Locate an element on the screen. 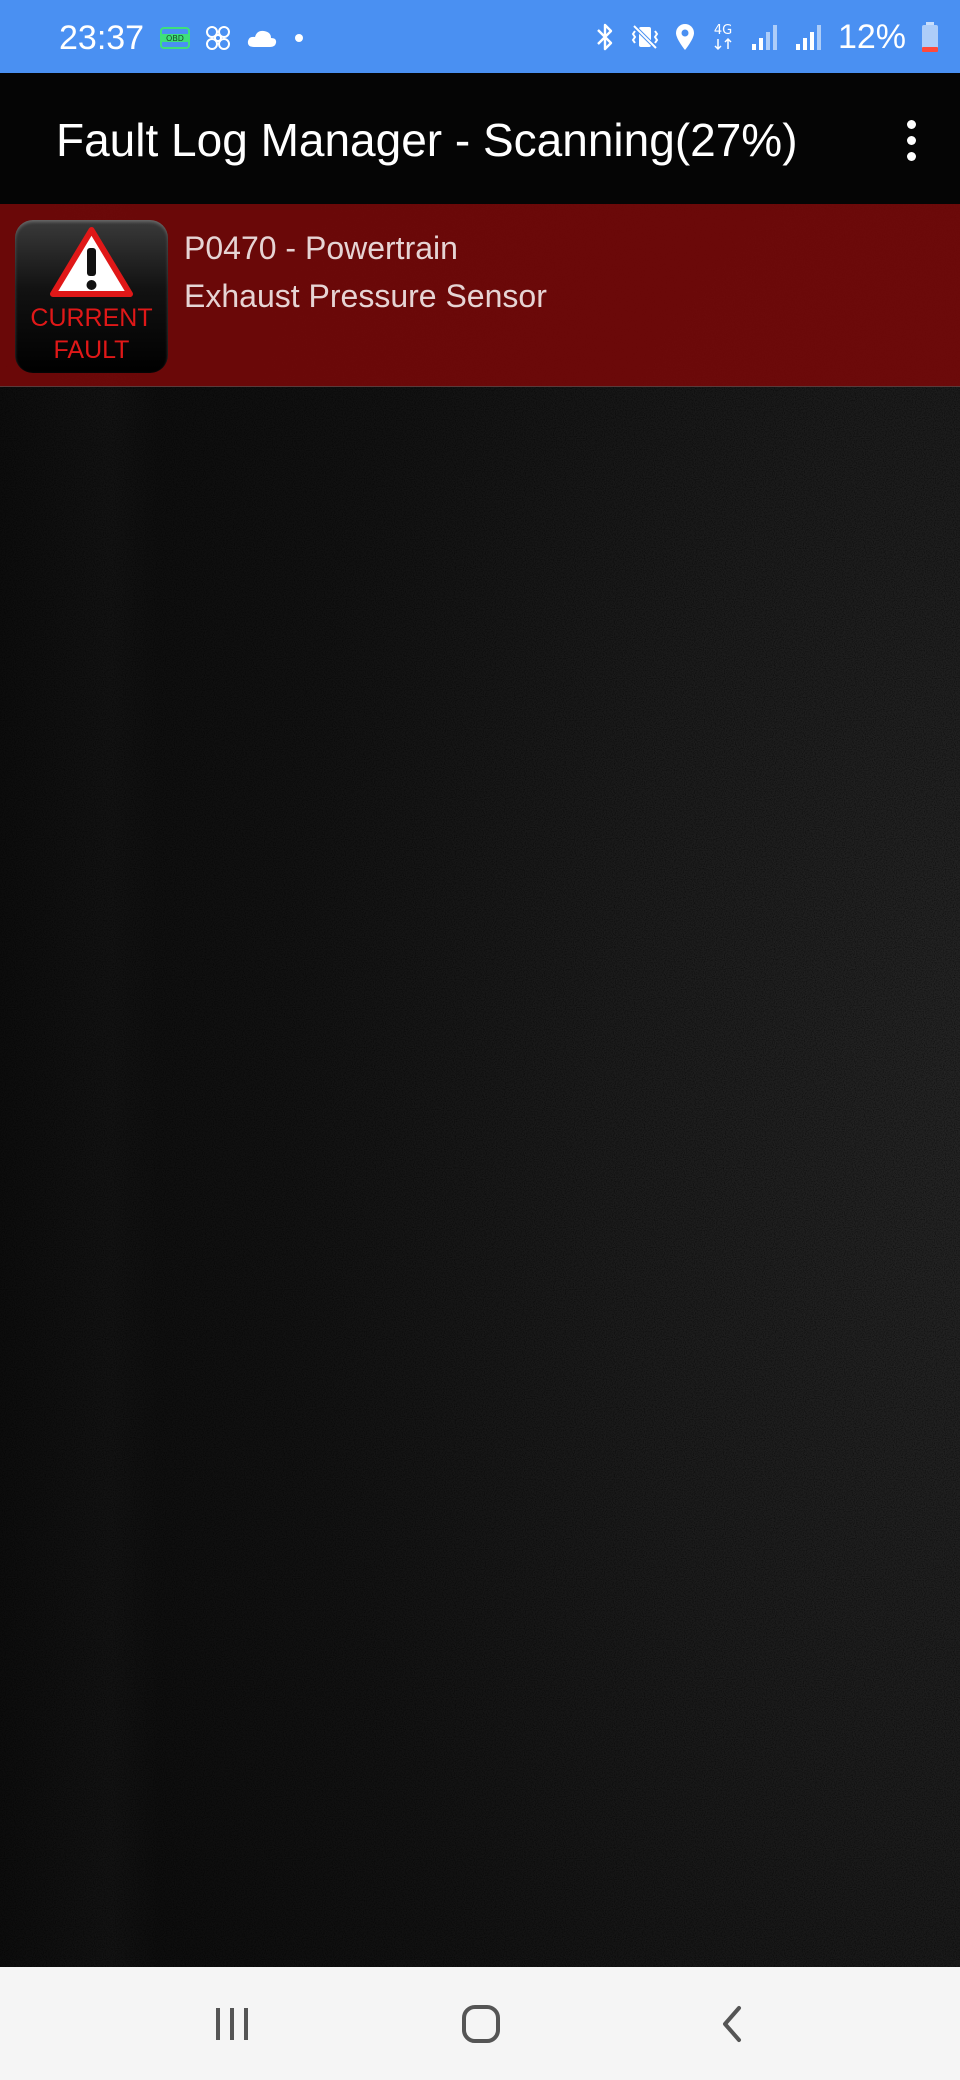 This screenshot has height=2080, width=960. status-left-icons: OBD is located at coordinates (233, 38).